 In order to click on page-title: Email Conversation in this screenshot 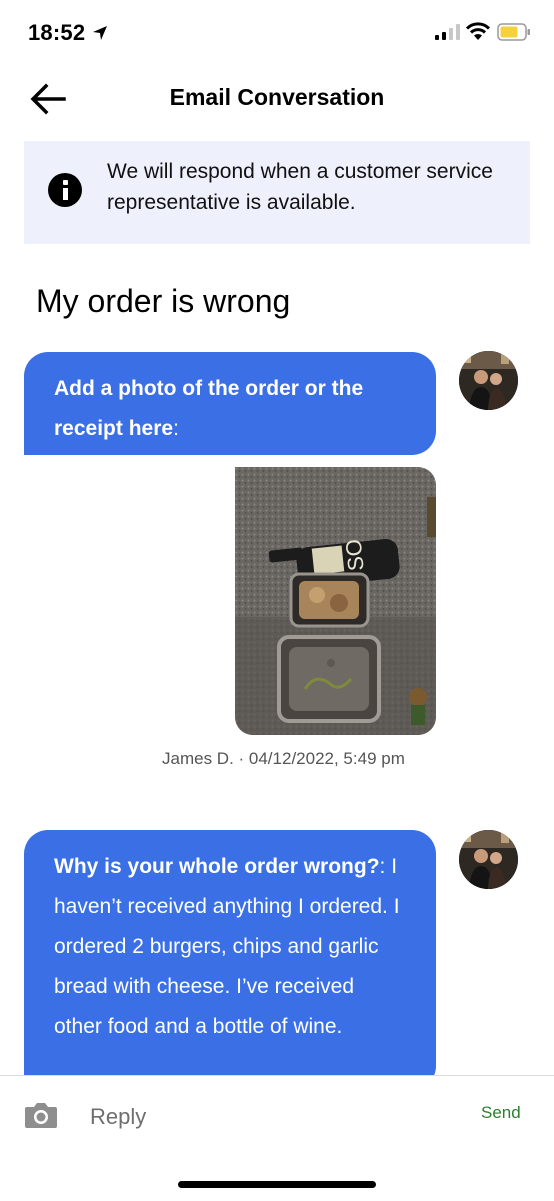, I will do `click(277, 97)`.